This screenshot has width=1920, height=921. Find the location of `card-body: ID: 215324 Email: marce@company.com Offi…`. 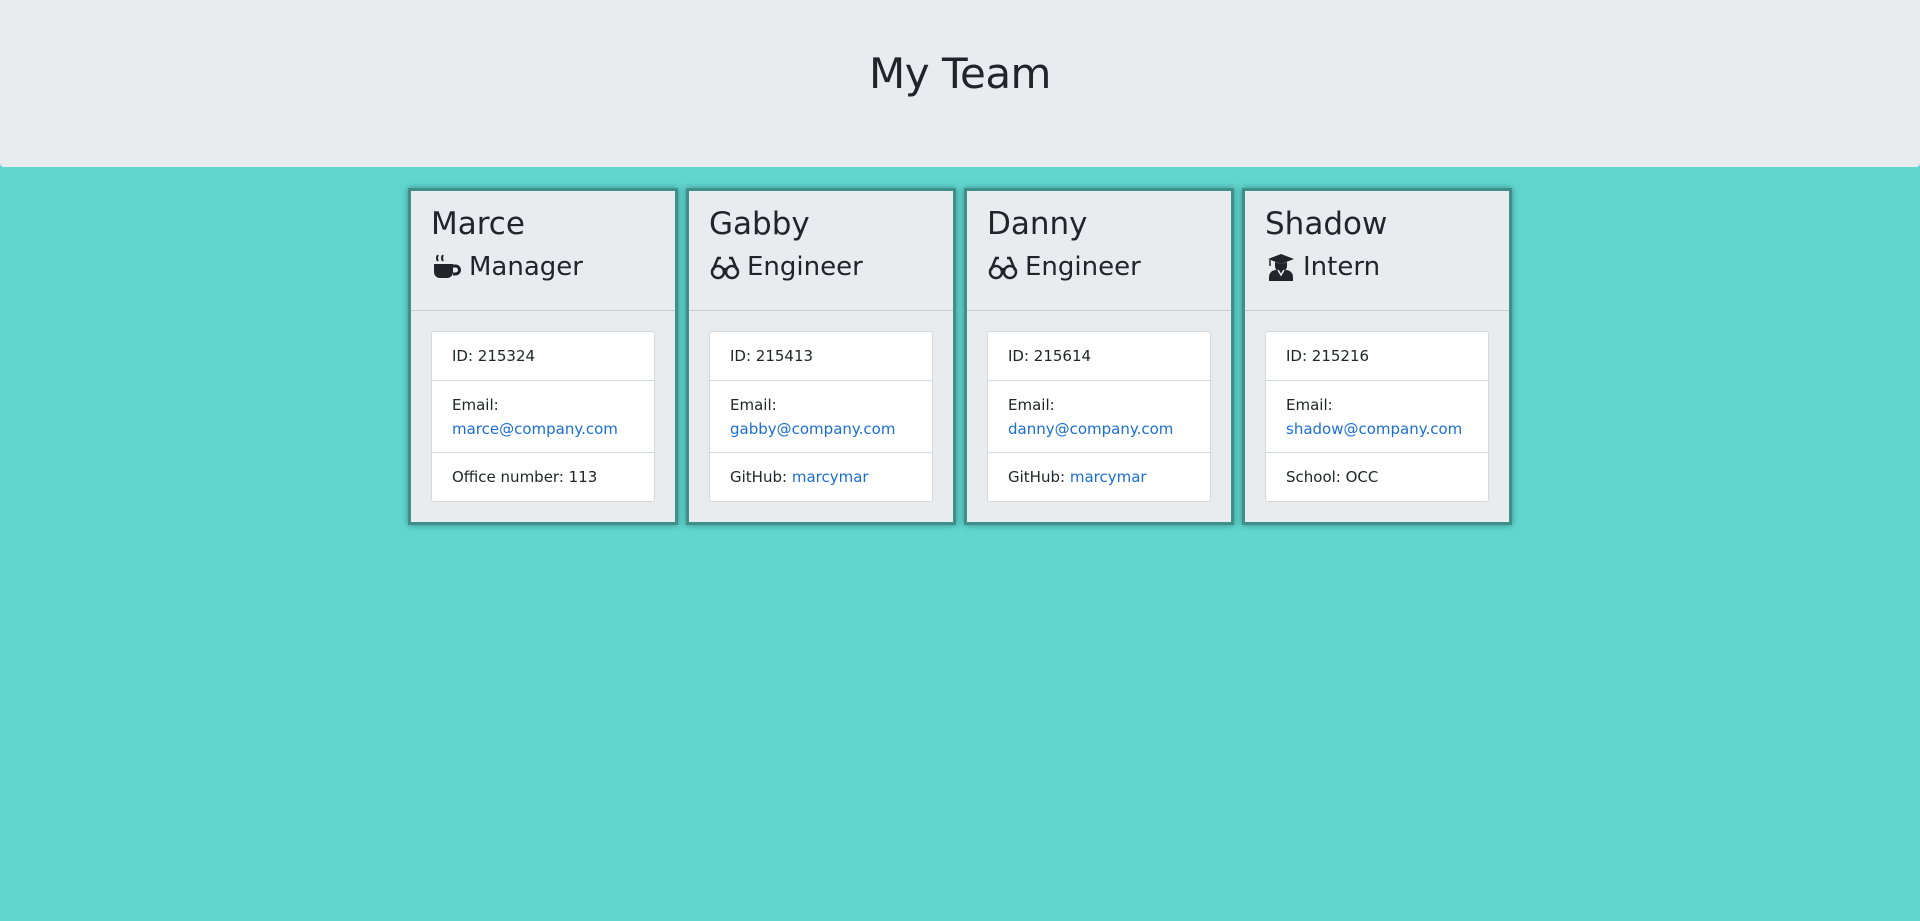

card-body: ID: 215324 Email: marce@company.com Offi… is located at coordinates (543, 406).